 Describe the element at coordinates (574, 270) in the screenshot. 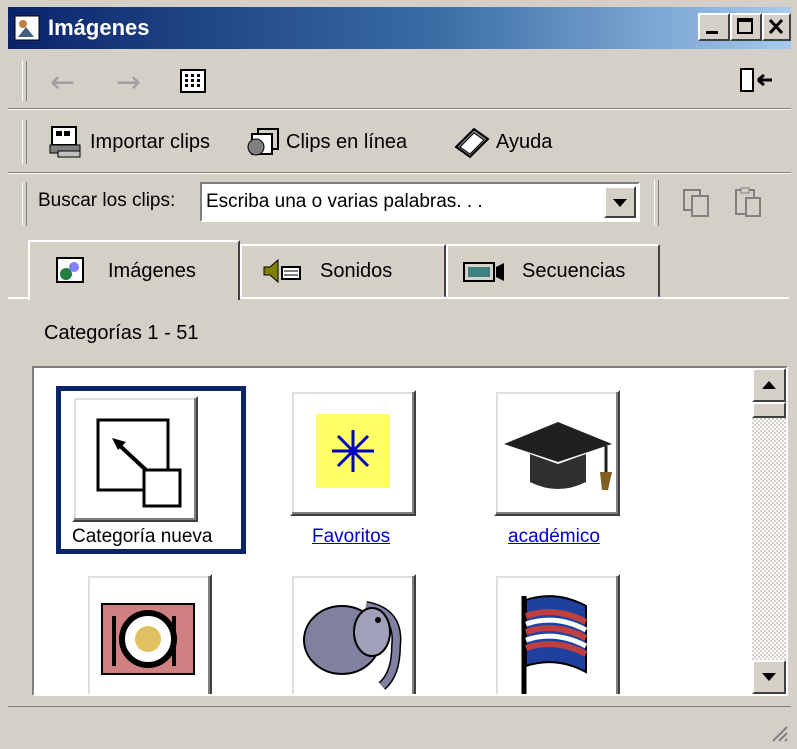

I see `tab-label: Secuencias` at that location.